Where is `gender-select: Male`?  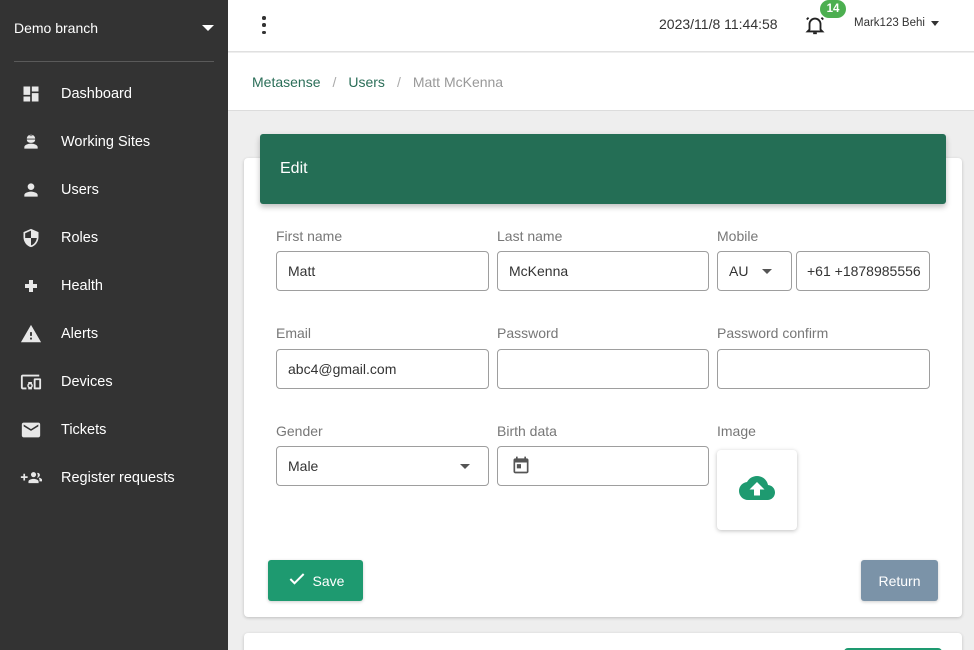
gender-select: Male is located at coordinates (382, 466).